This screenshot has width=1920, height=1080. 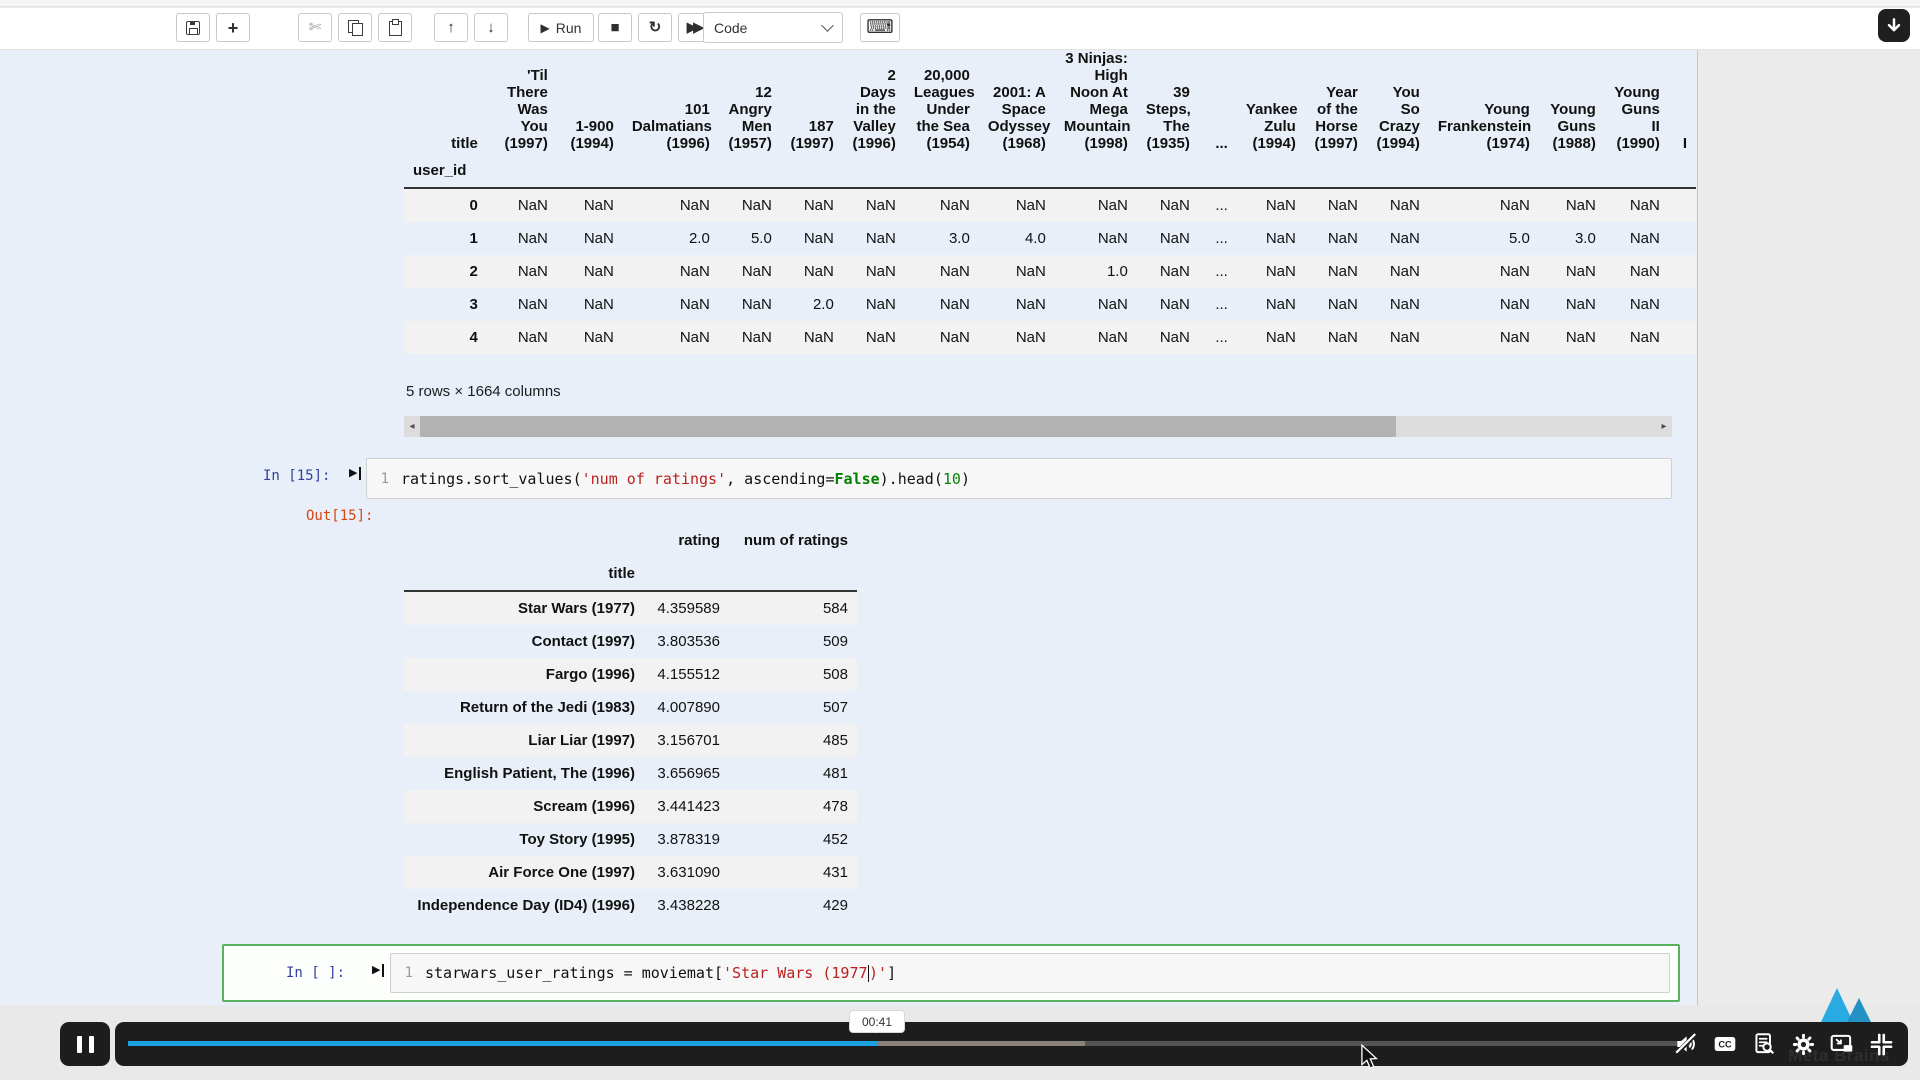 I want to click on restart-icon: ↻, so click(x=655, y=27).